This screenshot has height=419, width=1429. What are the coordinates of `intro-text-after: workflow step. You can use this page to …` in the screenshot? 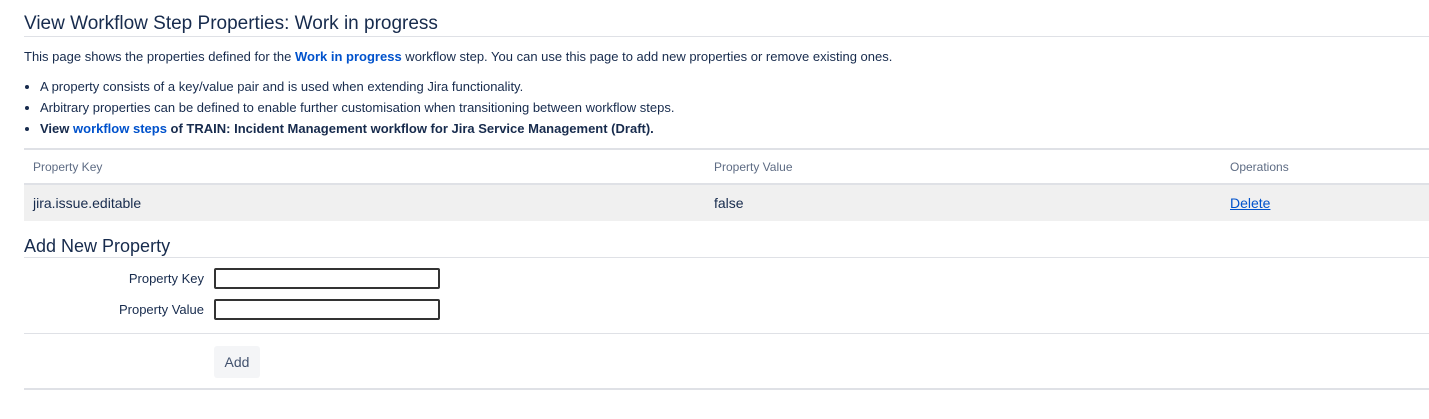 It's located at (647, 56).